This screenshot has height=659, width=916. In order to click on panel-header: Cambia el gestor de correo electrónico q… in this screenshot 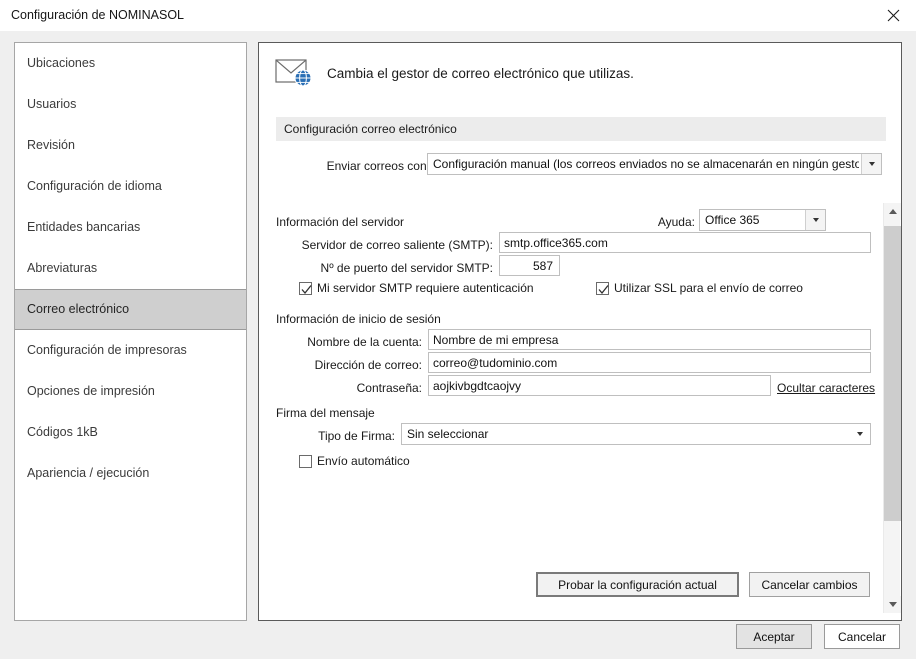, I will do `click(454, 73)`.